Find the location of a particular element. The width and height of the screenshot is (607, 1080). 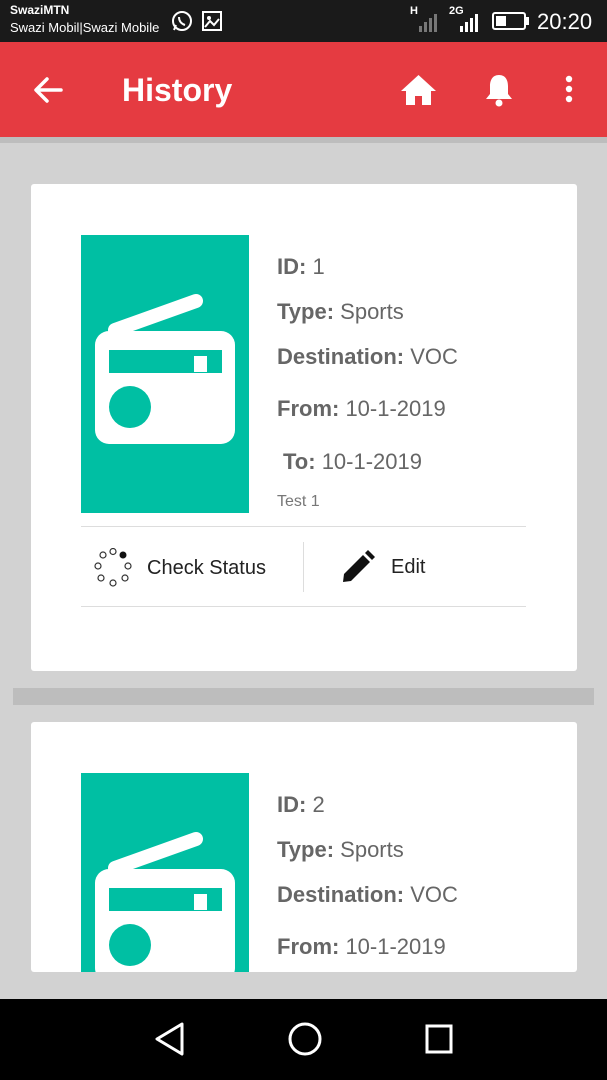

nav-home-icon is located at coordinates (305, 1039).